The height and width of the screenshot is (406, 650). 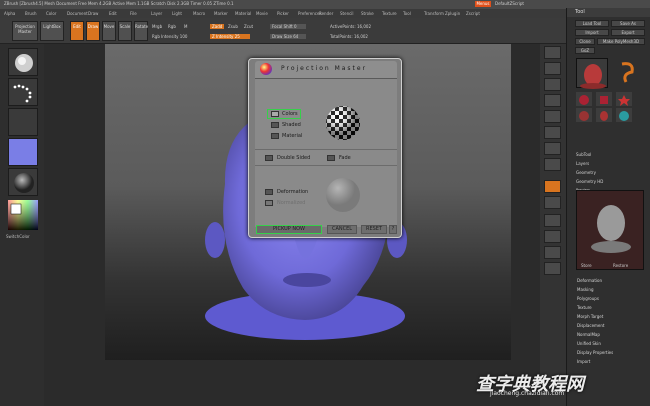 I want to click on rgb-intensity-slider: Rgb Intensity 100, so click(x=169, y=36).